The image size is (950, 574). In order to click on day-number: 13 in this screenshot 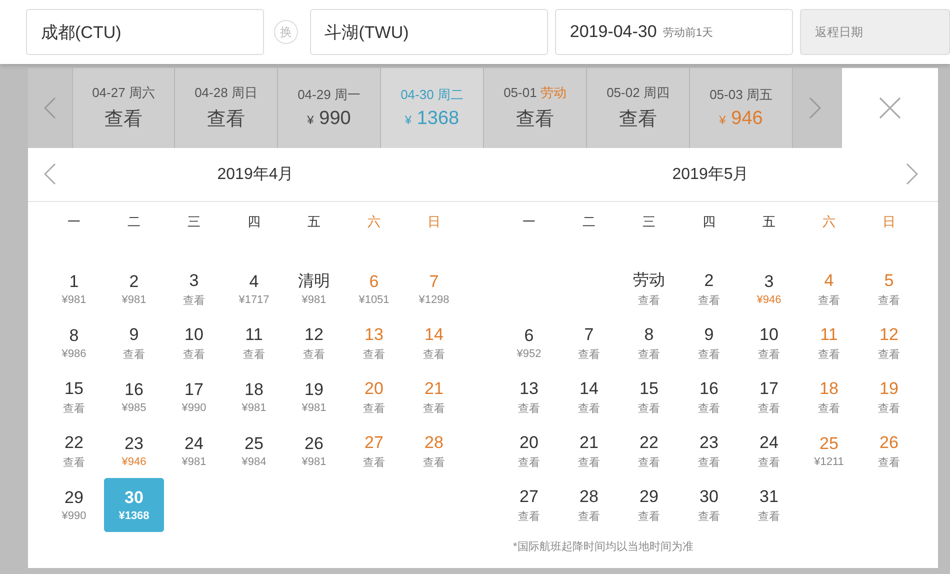, I will do `click(529, 388)`.